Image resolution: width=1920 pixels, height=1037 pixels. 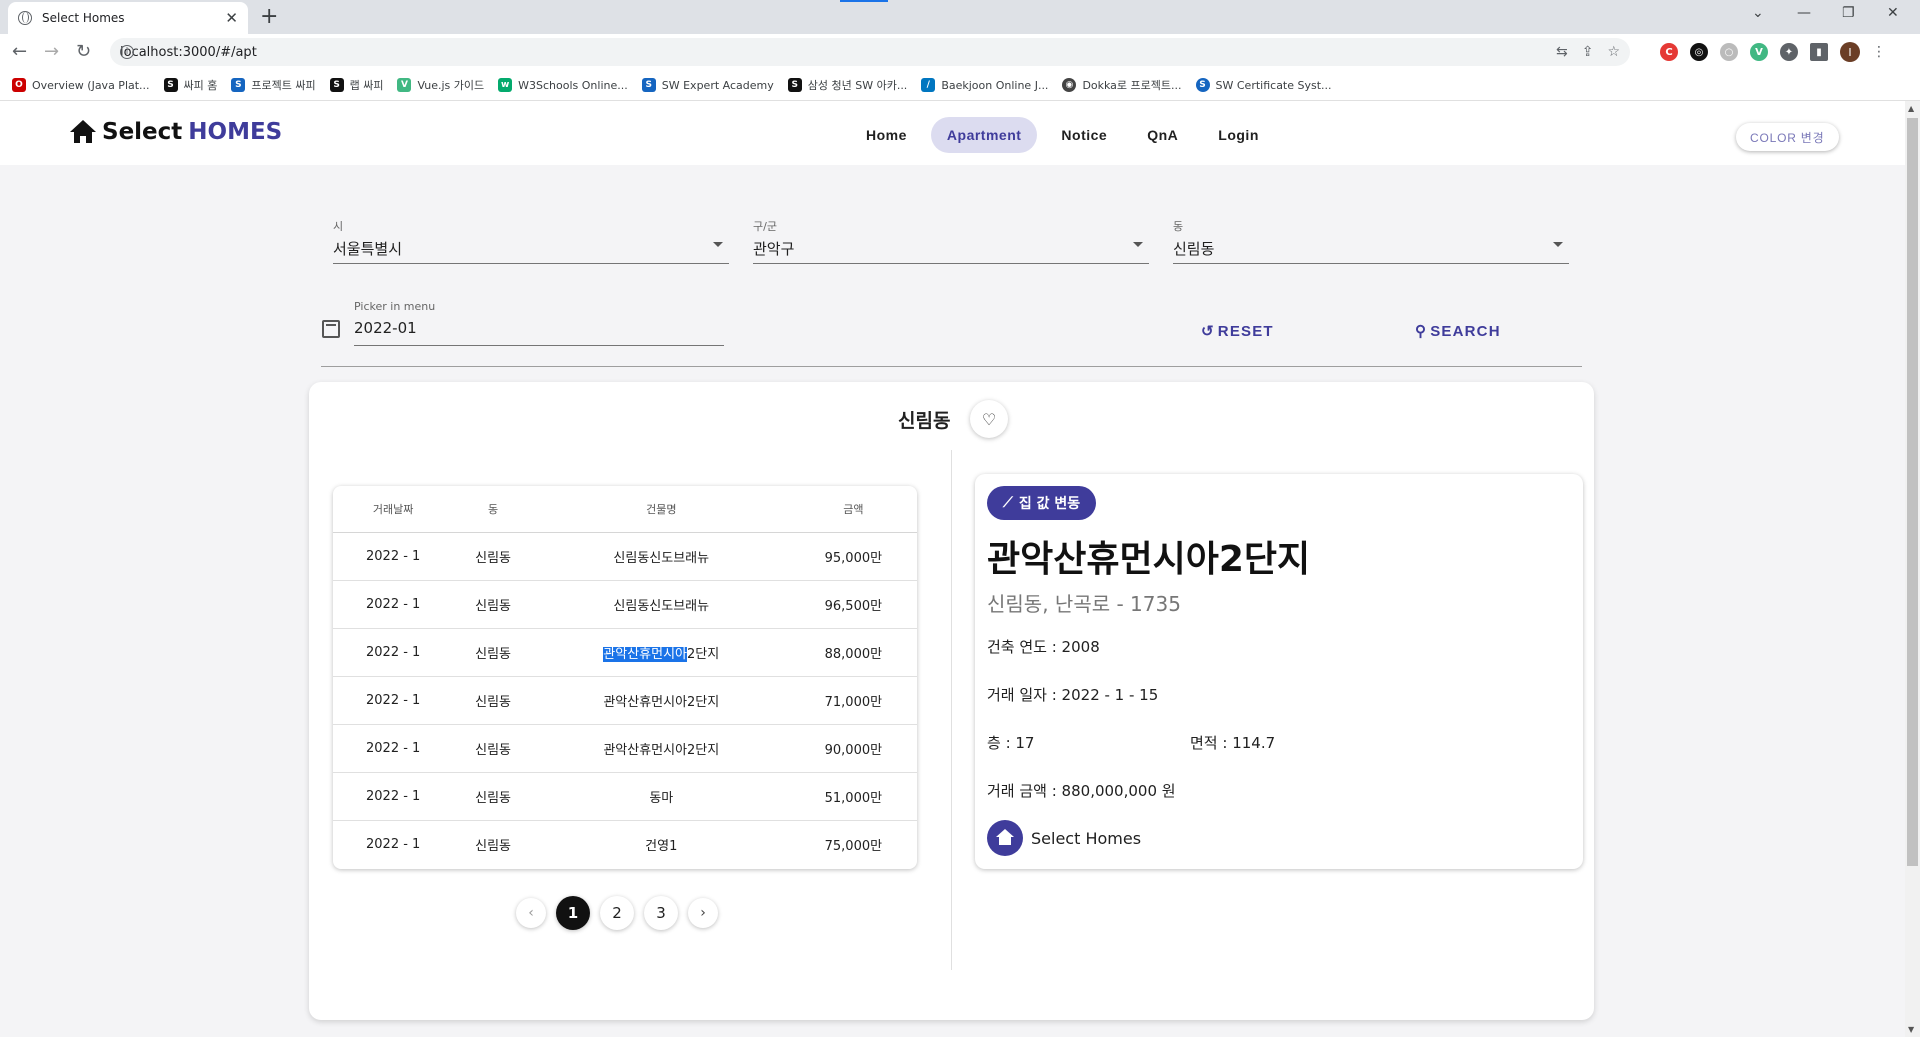 What do you see at coordinates (625, 604) in the screenshot?
I see `table-row: 2022 - 1 신림동 신림동신도브래뉴 96,500만` at bounding box center [625, 604].